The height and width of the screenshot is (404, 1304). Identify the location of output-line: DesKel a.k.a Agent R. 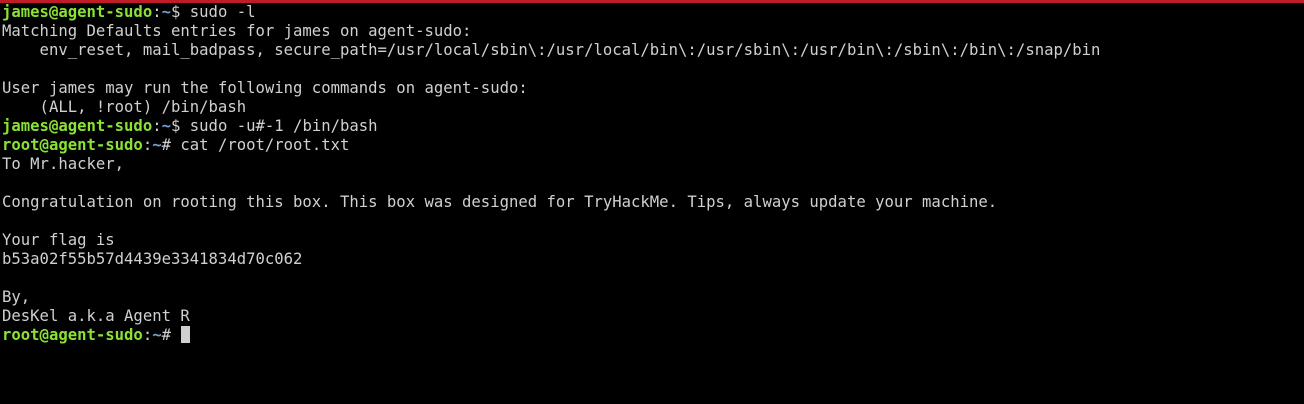
(96, 316).